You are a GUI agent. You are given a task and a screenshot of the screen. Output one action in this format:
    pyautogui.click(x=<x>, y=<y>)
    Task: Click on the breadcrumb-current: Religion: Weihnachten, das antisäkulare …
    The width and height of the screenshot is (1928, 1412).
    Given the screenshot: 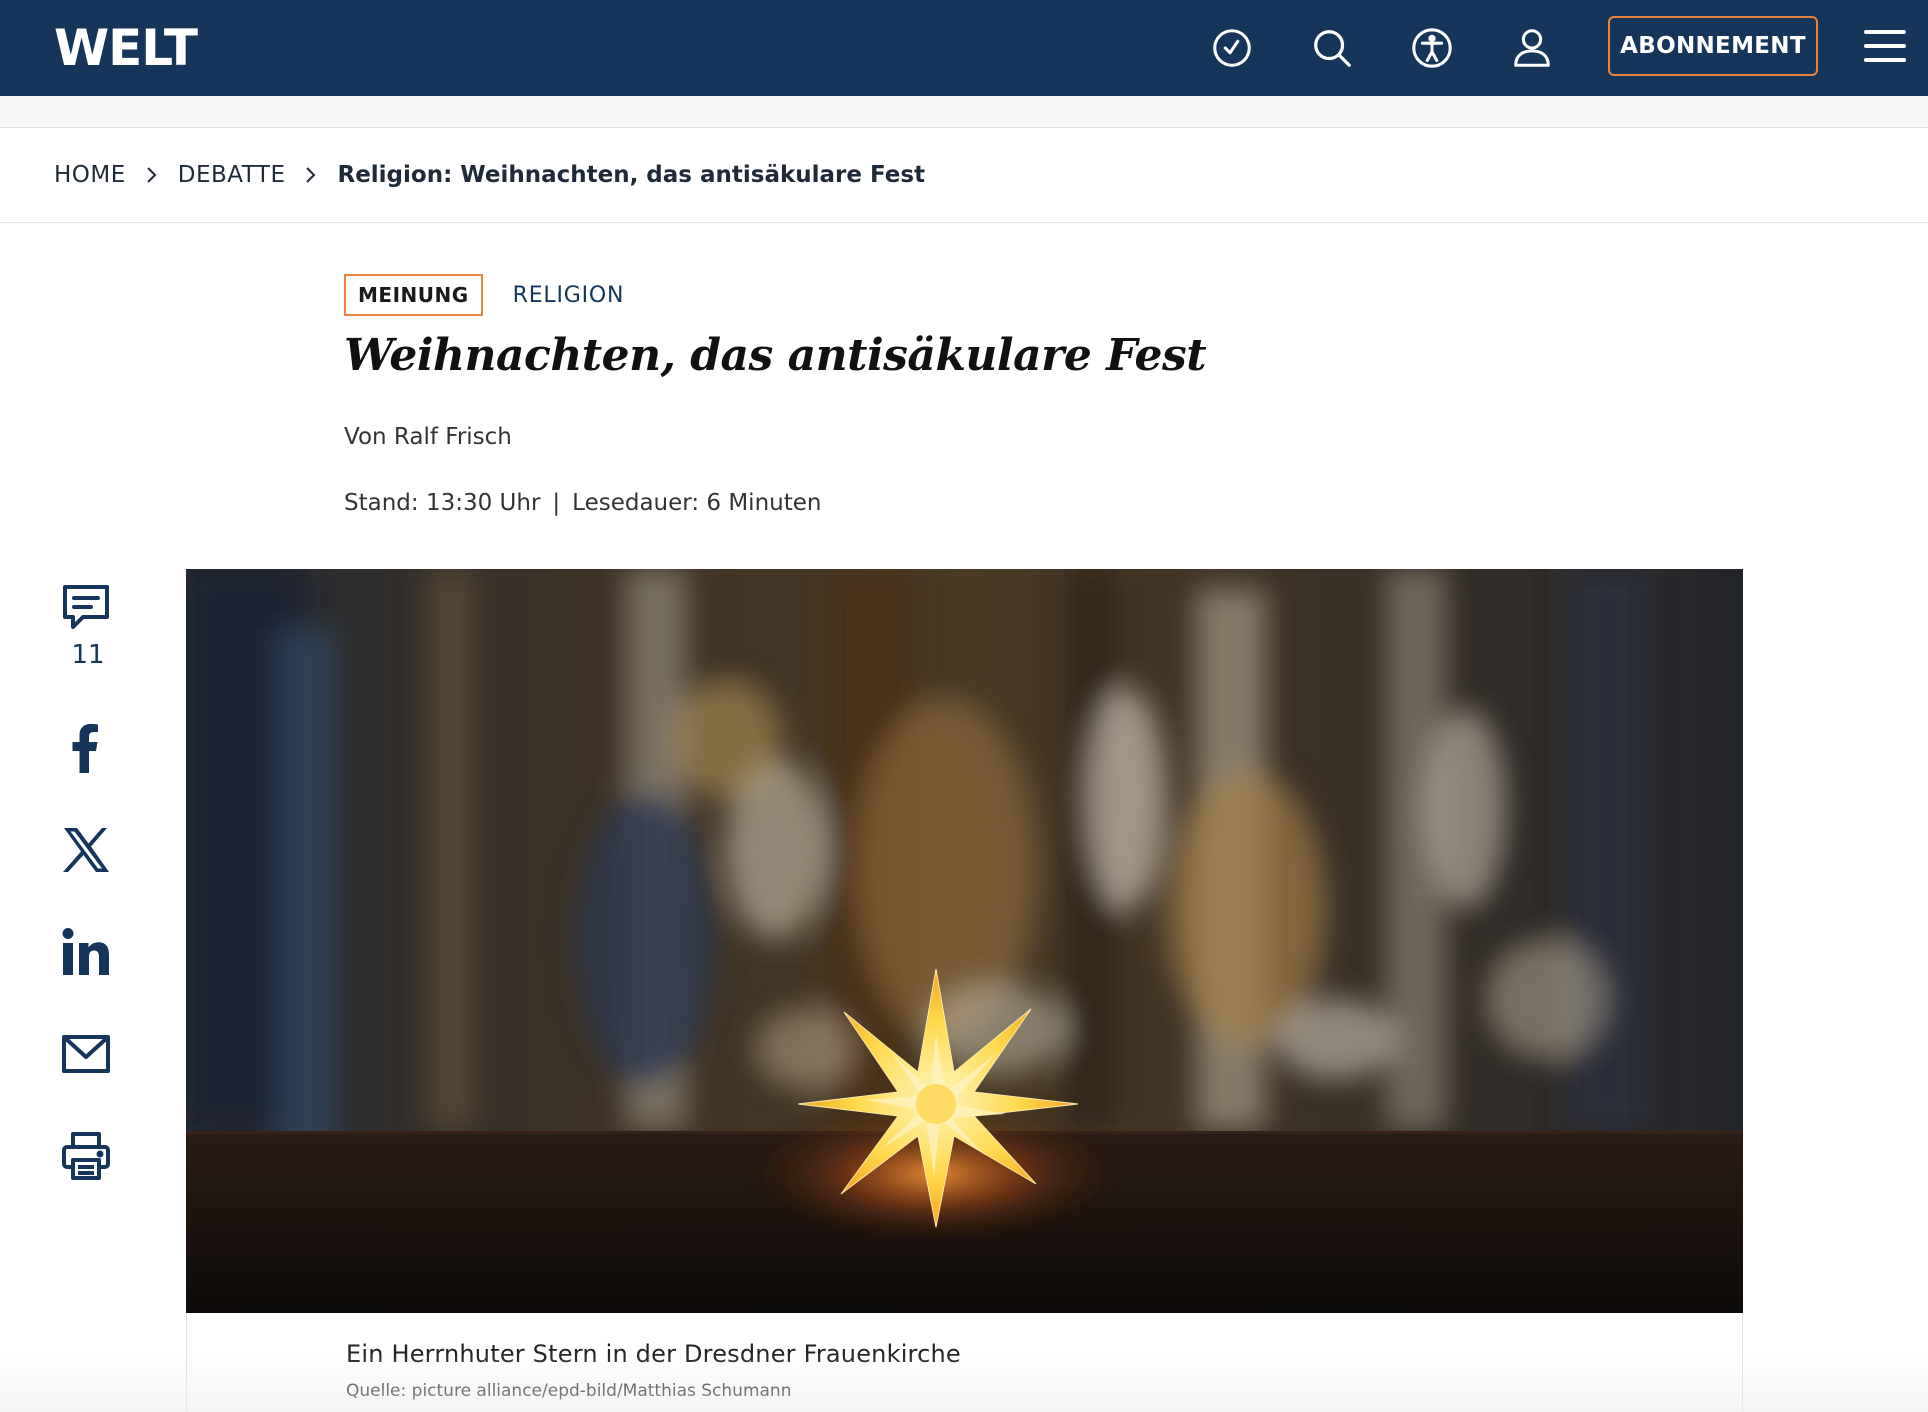 What is the action you would take?
    pyautogui.click(x=631, y=175)
    